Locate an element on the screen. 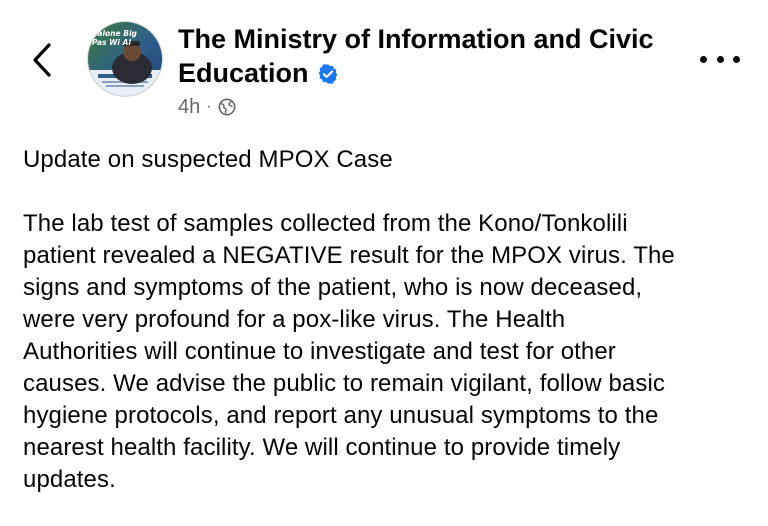 The width and height of the screenshot is (768, 526). verified-badge-icon is located at coordinates (327, 74).